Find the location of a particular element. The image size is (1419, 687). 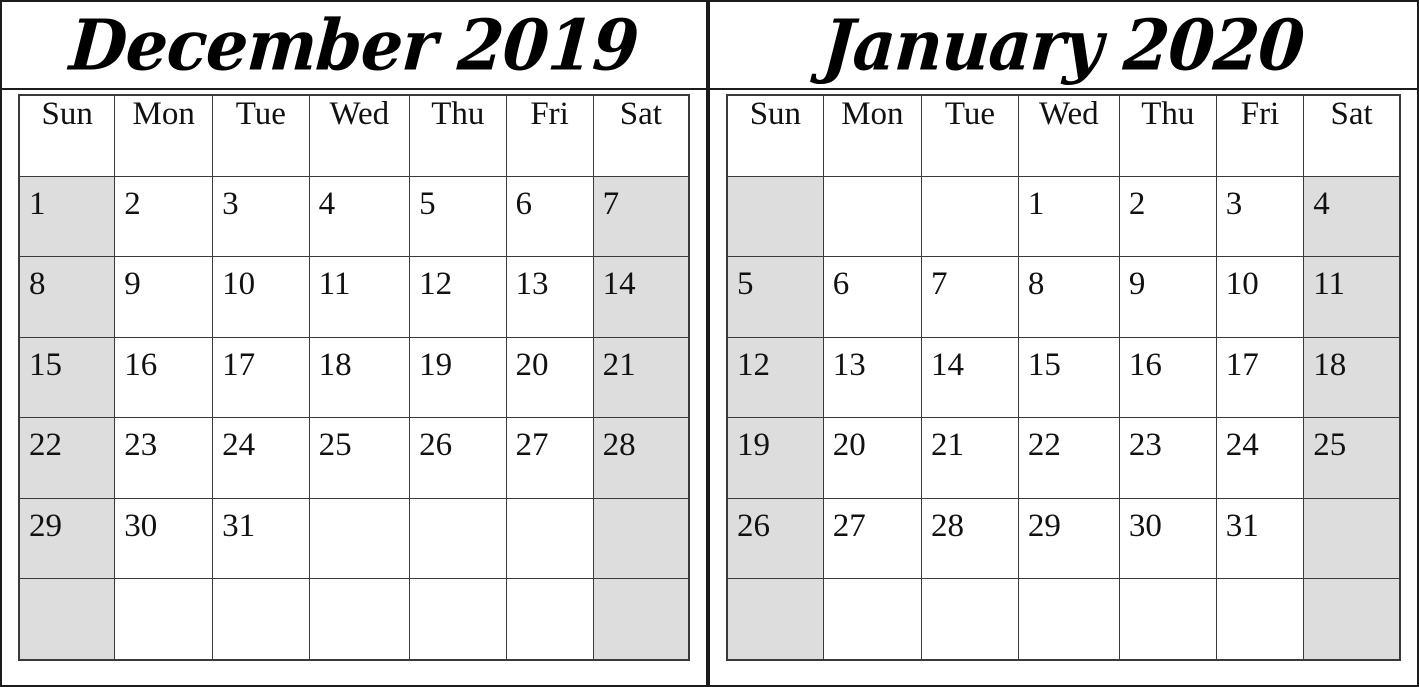

day-number: 29 is located at coordinates (1044, 525).